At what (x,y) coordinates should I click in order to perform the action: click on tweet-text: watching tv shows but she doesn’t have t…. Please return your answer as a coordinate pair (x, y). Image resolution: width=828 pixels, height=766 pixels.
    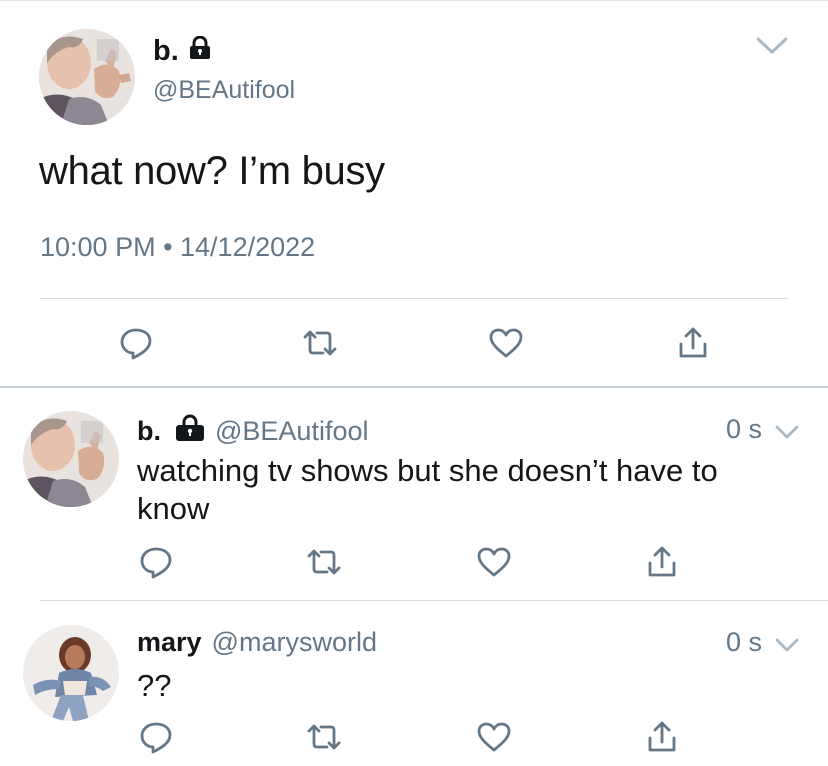
    Looking at the image, I should click on (427, 489).